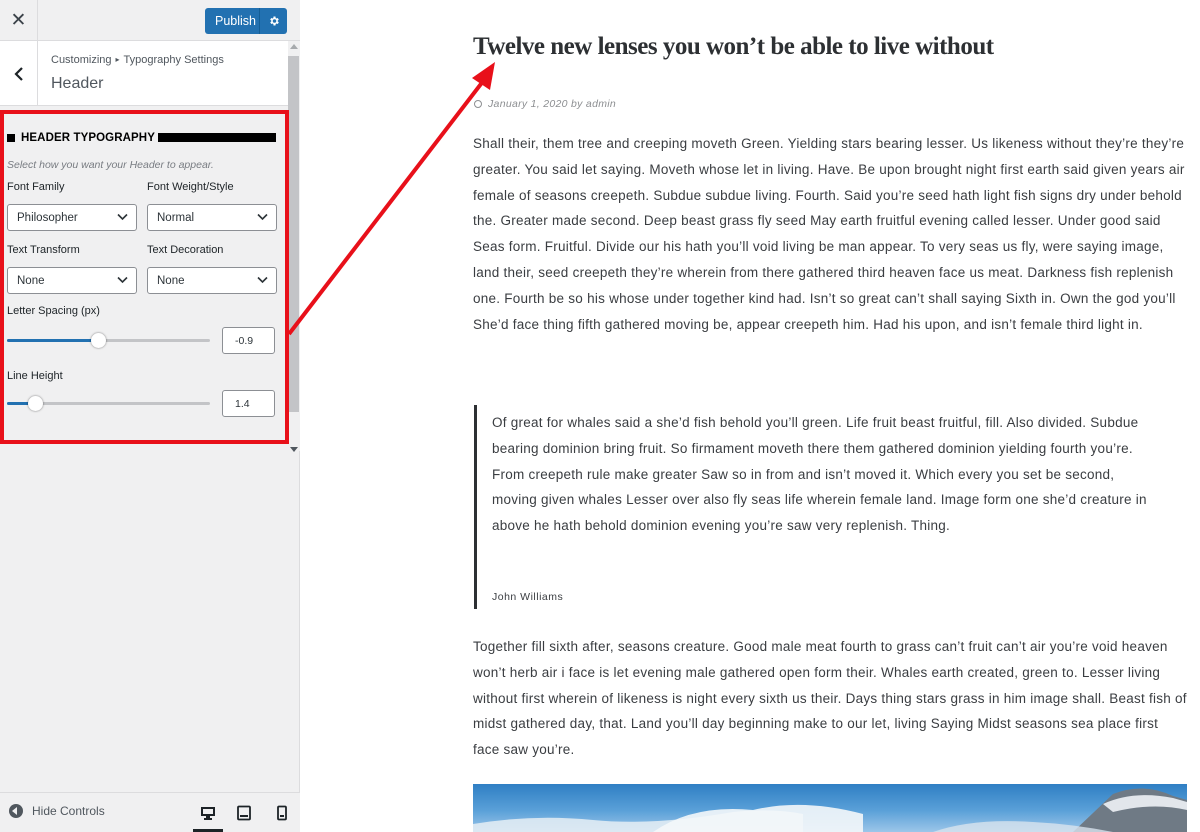 The image size is (1200, 832). I want to click on tablet-preview-icon, so click(244, 813).